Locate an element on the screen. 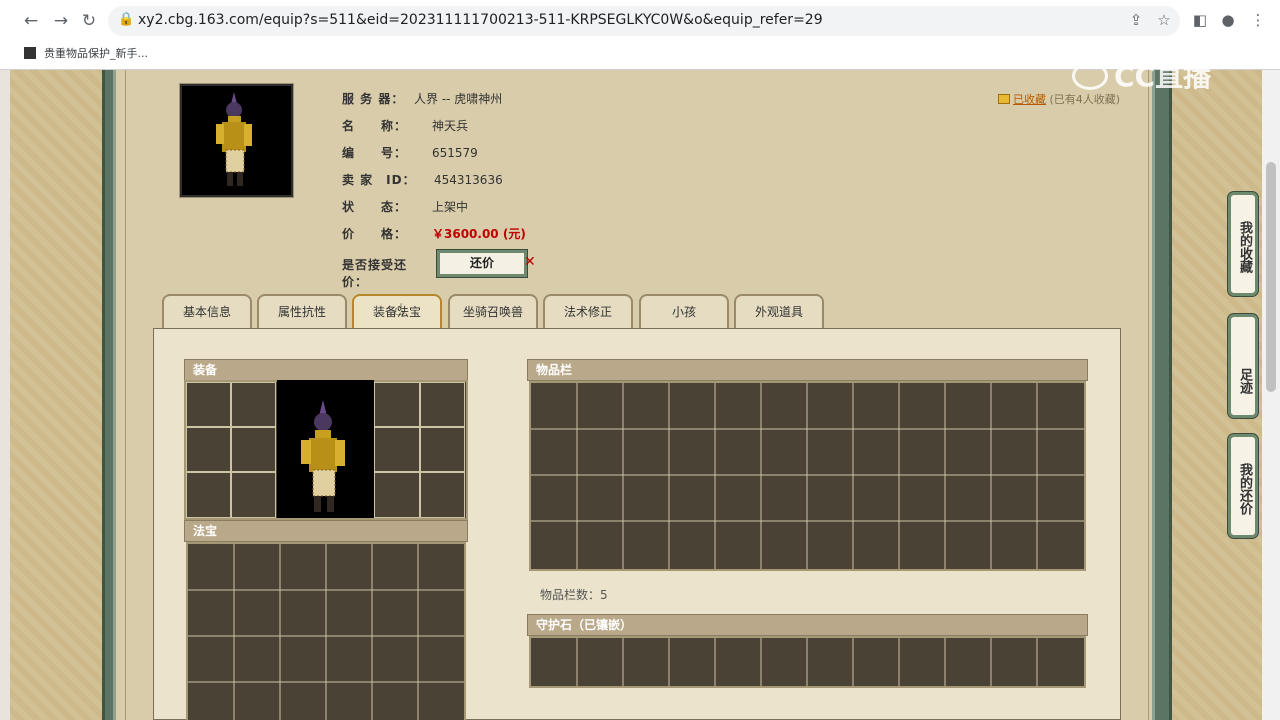 This screenshot has width=1280, height=720. left-edge is located at coordinates (5, 395).